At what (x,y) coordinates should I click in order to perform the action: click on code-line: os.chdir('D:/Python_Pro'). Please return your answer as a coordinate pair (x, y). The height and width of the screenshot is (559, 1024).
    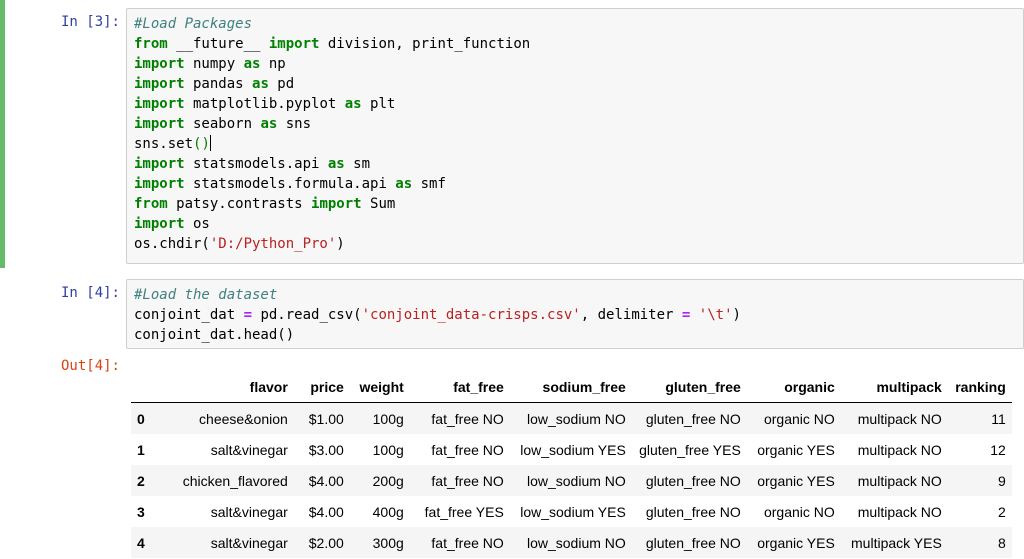
    Looking at the image, I should click on (239, 244).